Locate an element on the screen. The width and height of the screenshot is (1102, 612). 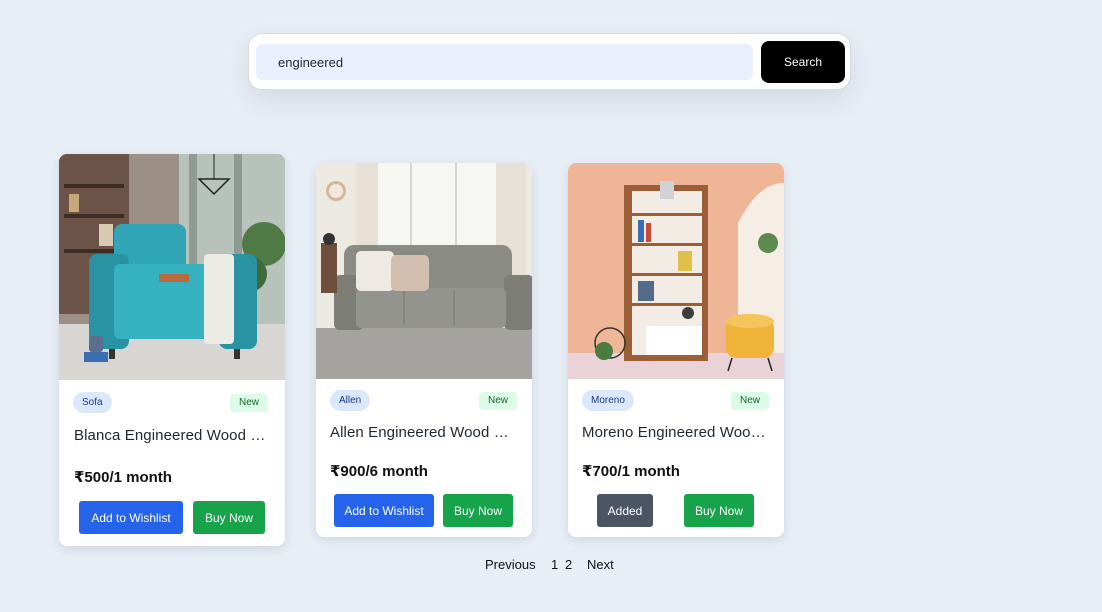
product-title: Allen Engineered Wood Sofa Cum Bed is located at coordinates (424, 432).